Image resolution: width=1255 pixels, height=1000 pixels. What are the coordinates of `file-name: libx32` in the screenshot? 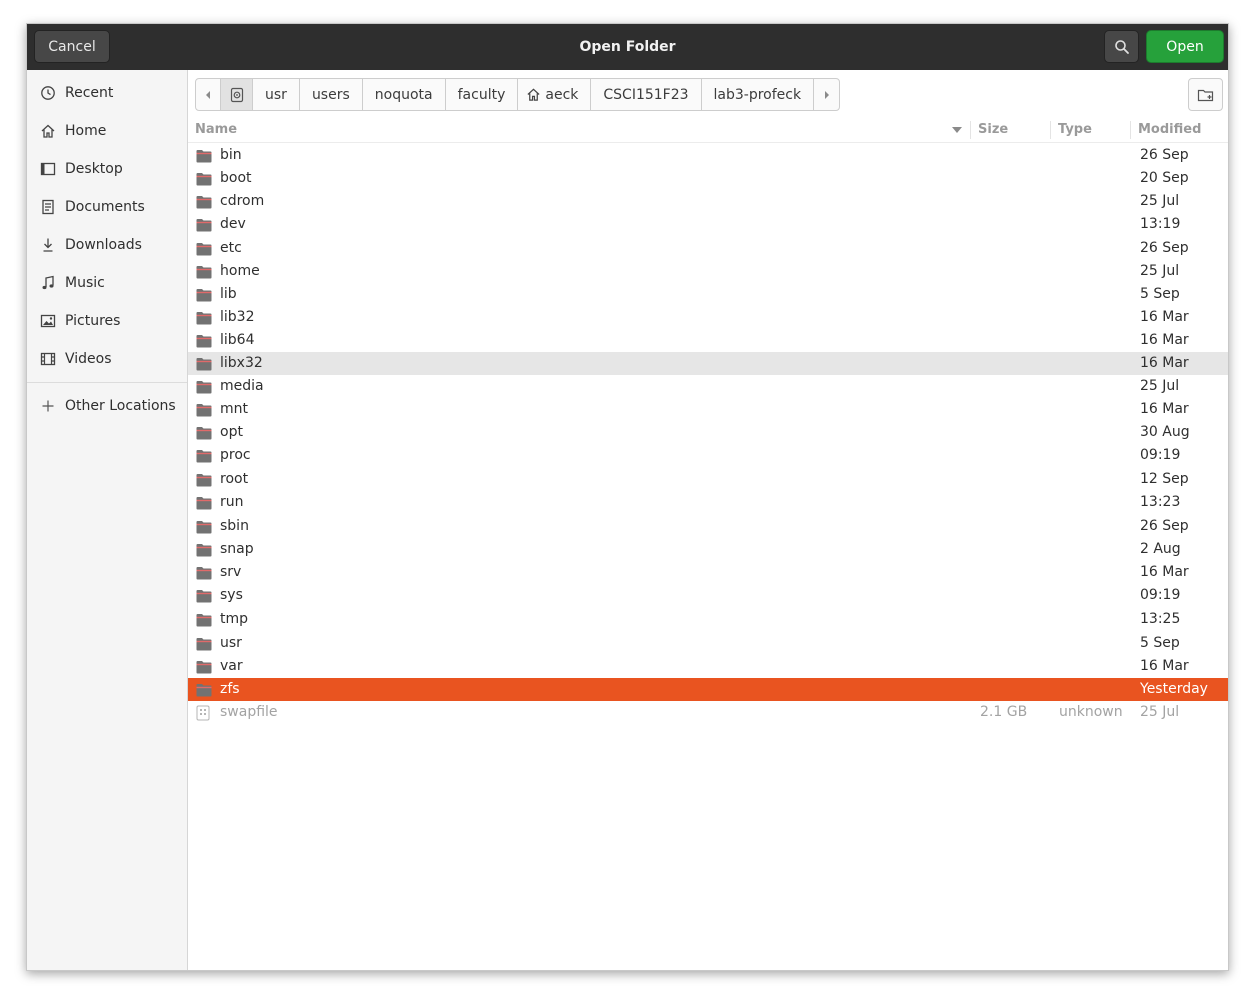 It's located at (241, 363).